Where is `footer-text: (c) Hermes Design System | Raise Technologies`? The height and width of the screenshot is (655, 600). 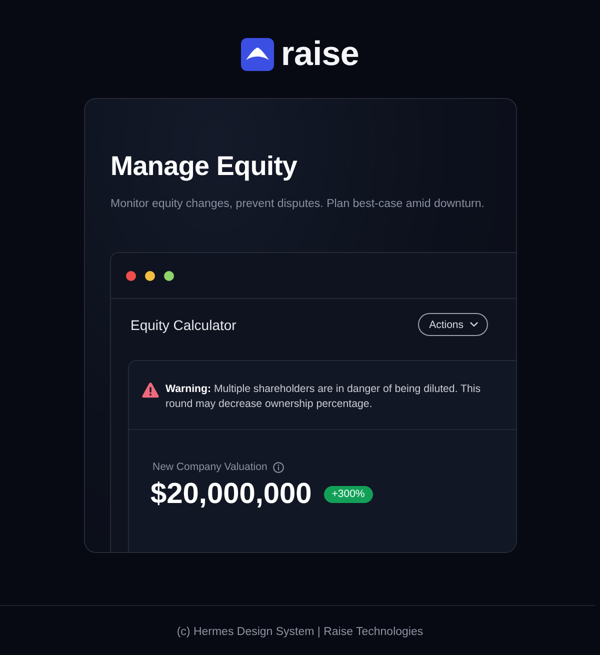 footer-text: (c) Hermes Design System | Raise Technologies is located at coordinates (300, 632).